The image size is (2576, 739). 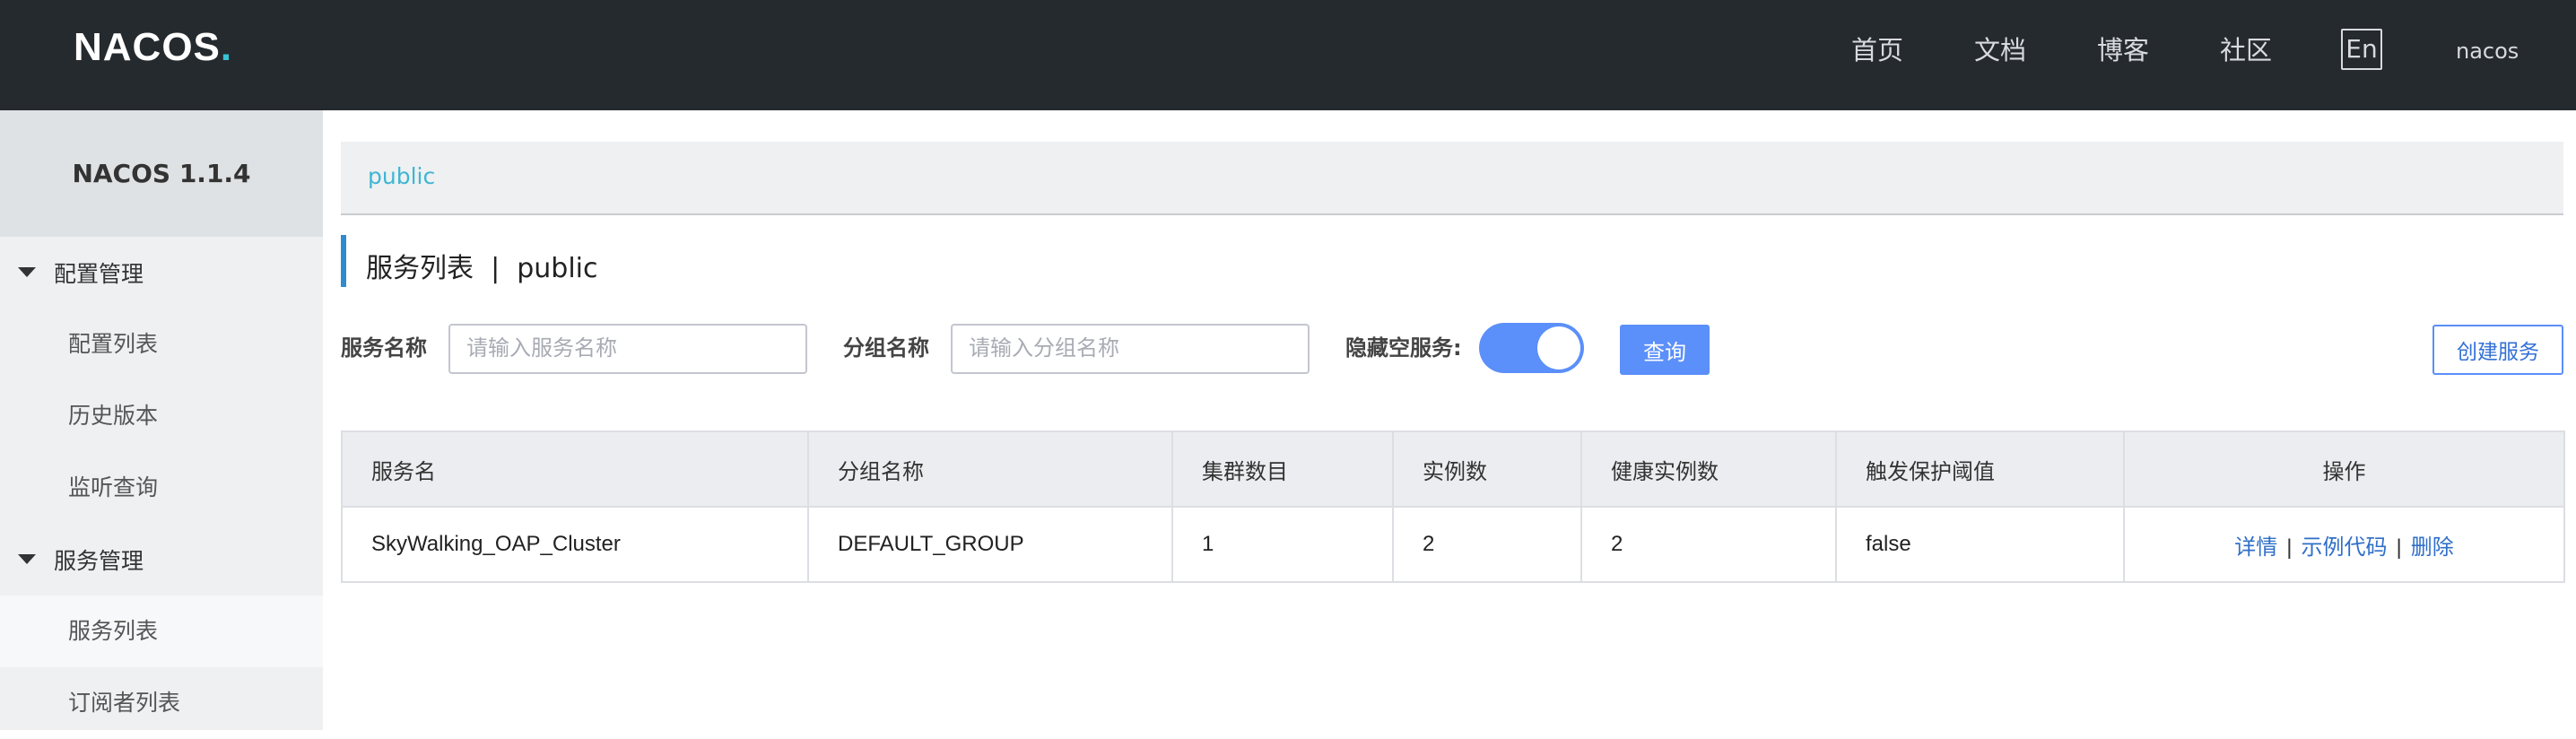 I want to click on detail-link: 详情, so click(x=2255, y=547).